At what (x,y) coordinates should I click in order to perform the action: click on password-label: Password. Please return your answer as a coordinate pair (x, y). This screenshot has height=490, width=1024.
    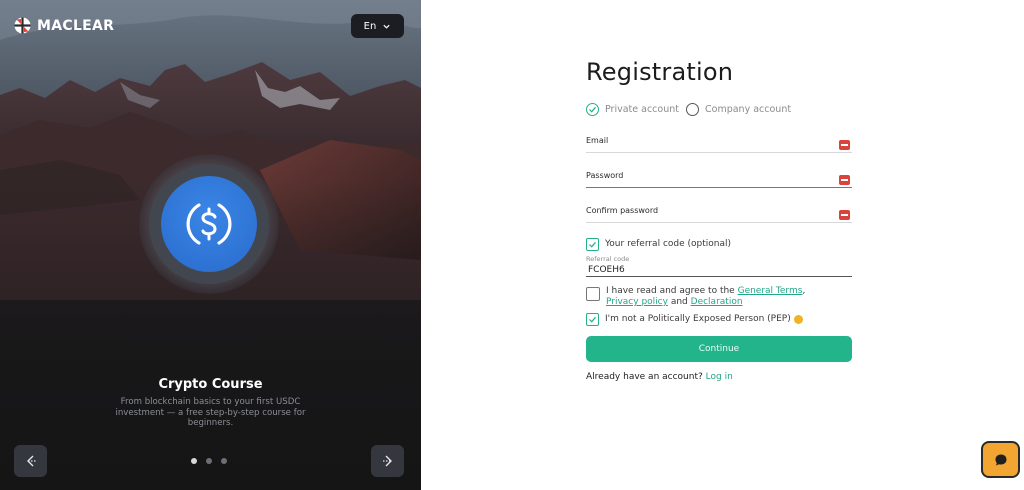
    Looking at the image, I should click on (605, 175).